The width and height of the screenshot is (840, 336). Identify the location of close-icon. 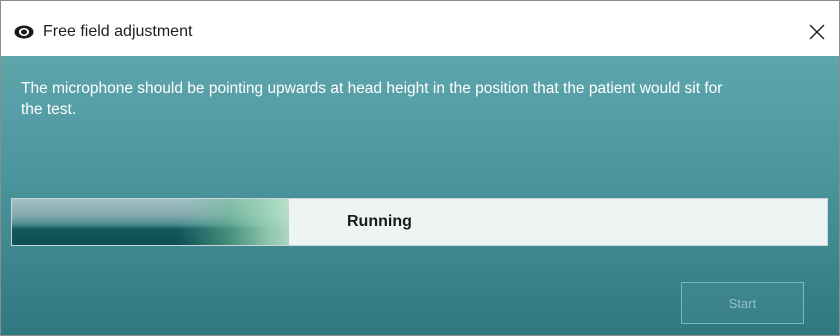
(817, 32).